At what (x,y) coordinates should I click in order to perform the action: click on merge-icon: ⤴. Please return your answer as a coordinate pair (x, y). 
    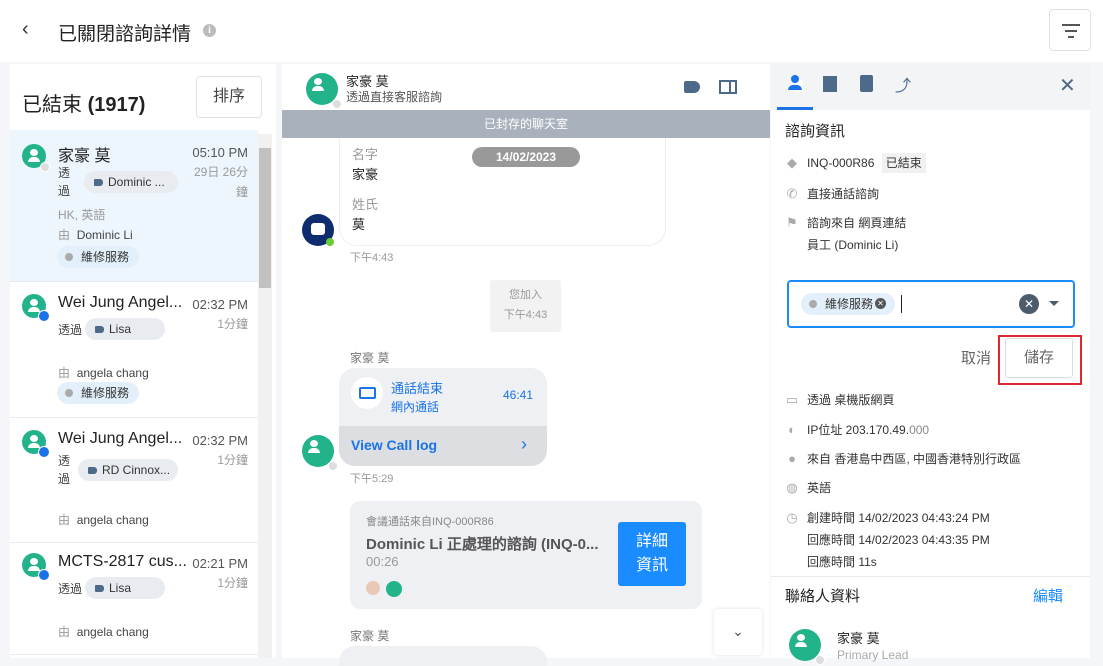
    Looking at the image, I should click on (903, 84).